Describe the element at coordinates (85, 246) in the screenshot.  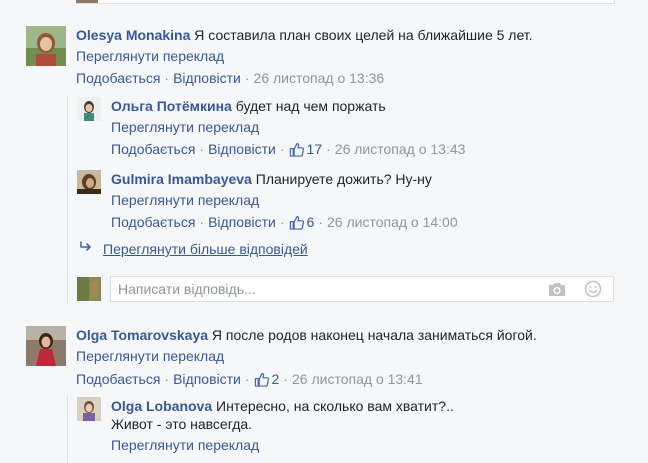
I see `reply-arrow-icon` at that location.